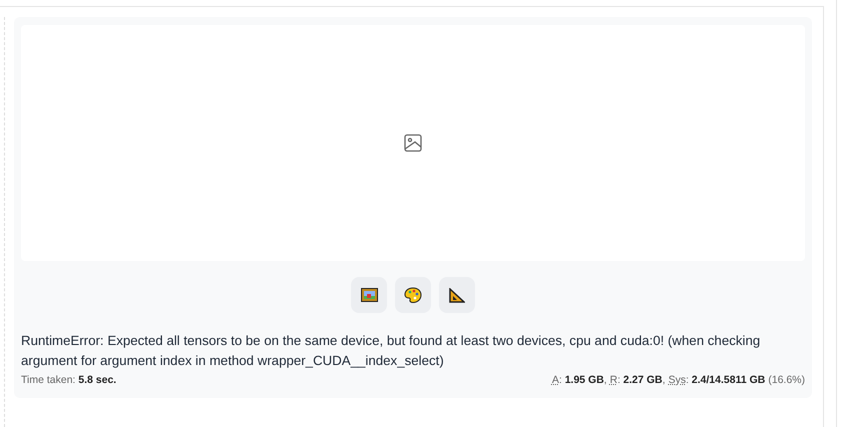  I want to click on memory-stat: Sys: 2.4/14.5811 GB, so click(717, 380).